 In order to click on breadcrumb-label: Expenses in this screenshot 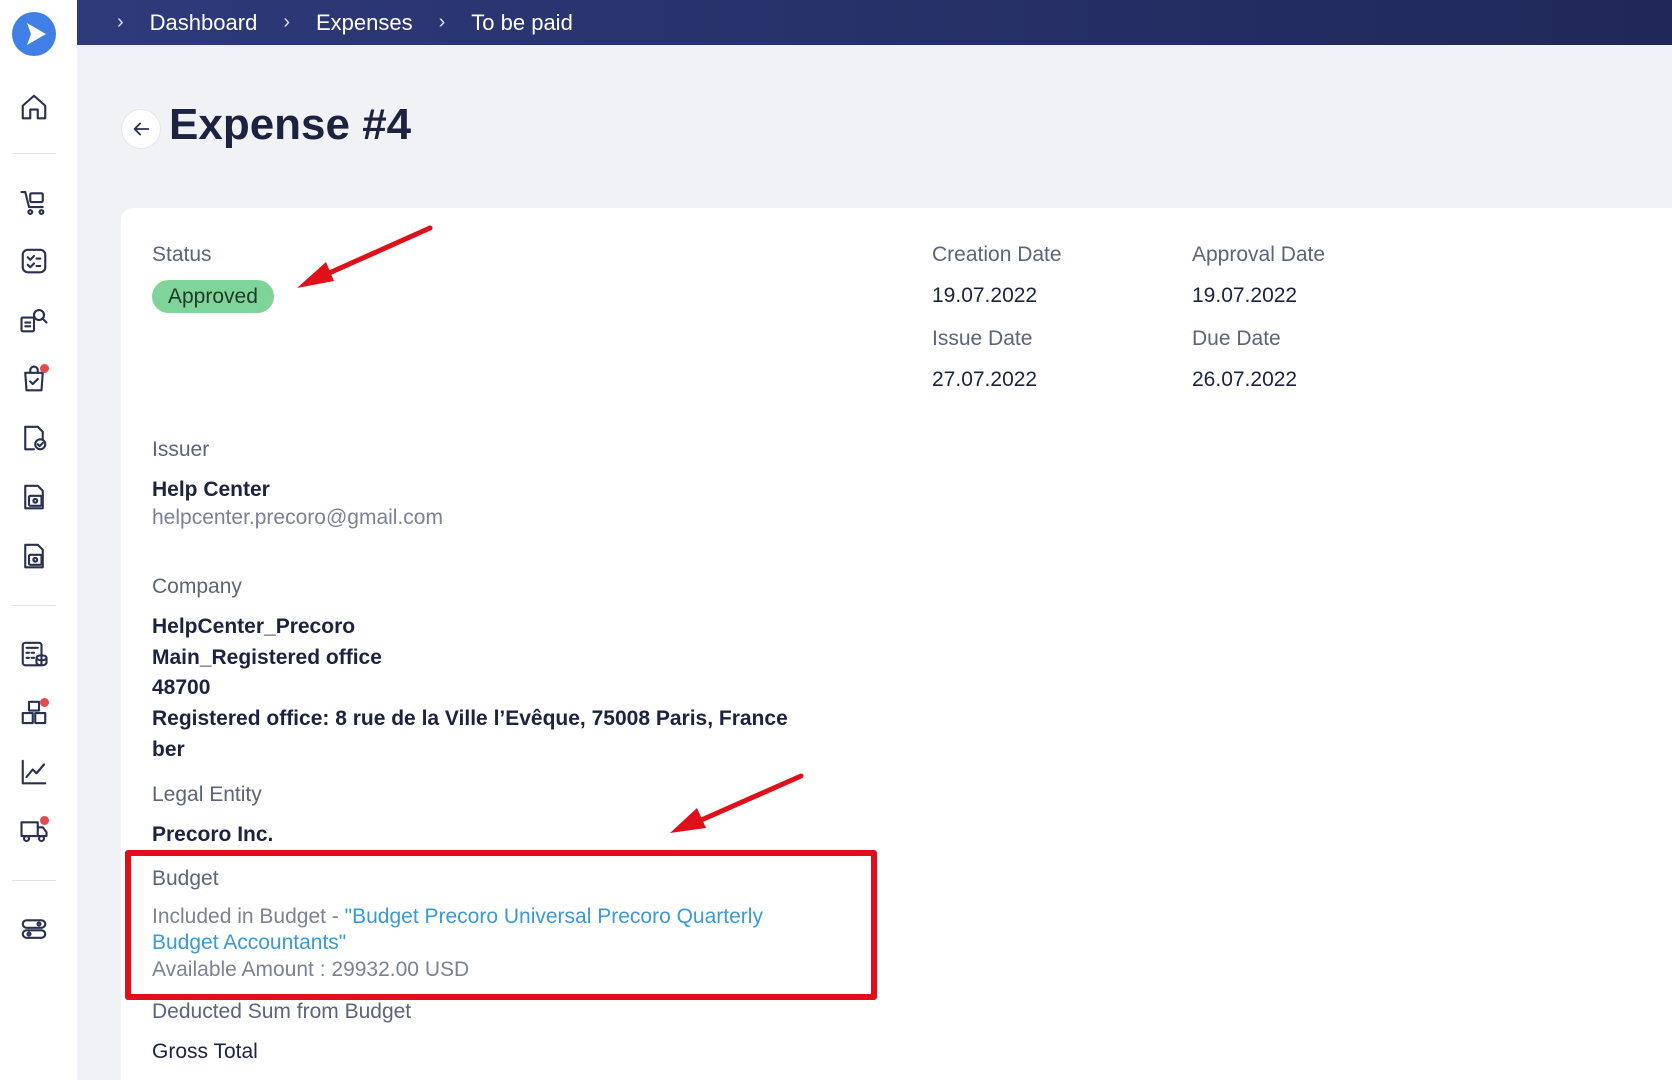, I will do `click(364, 23)`.